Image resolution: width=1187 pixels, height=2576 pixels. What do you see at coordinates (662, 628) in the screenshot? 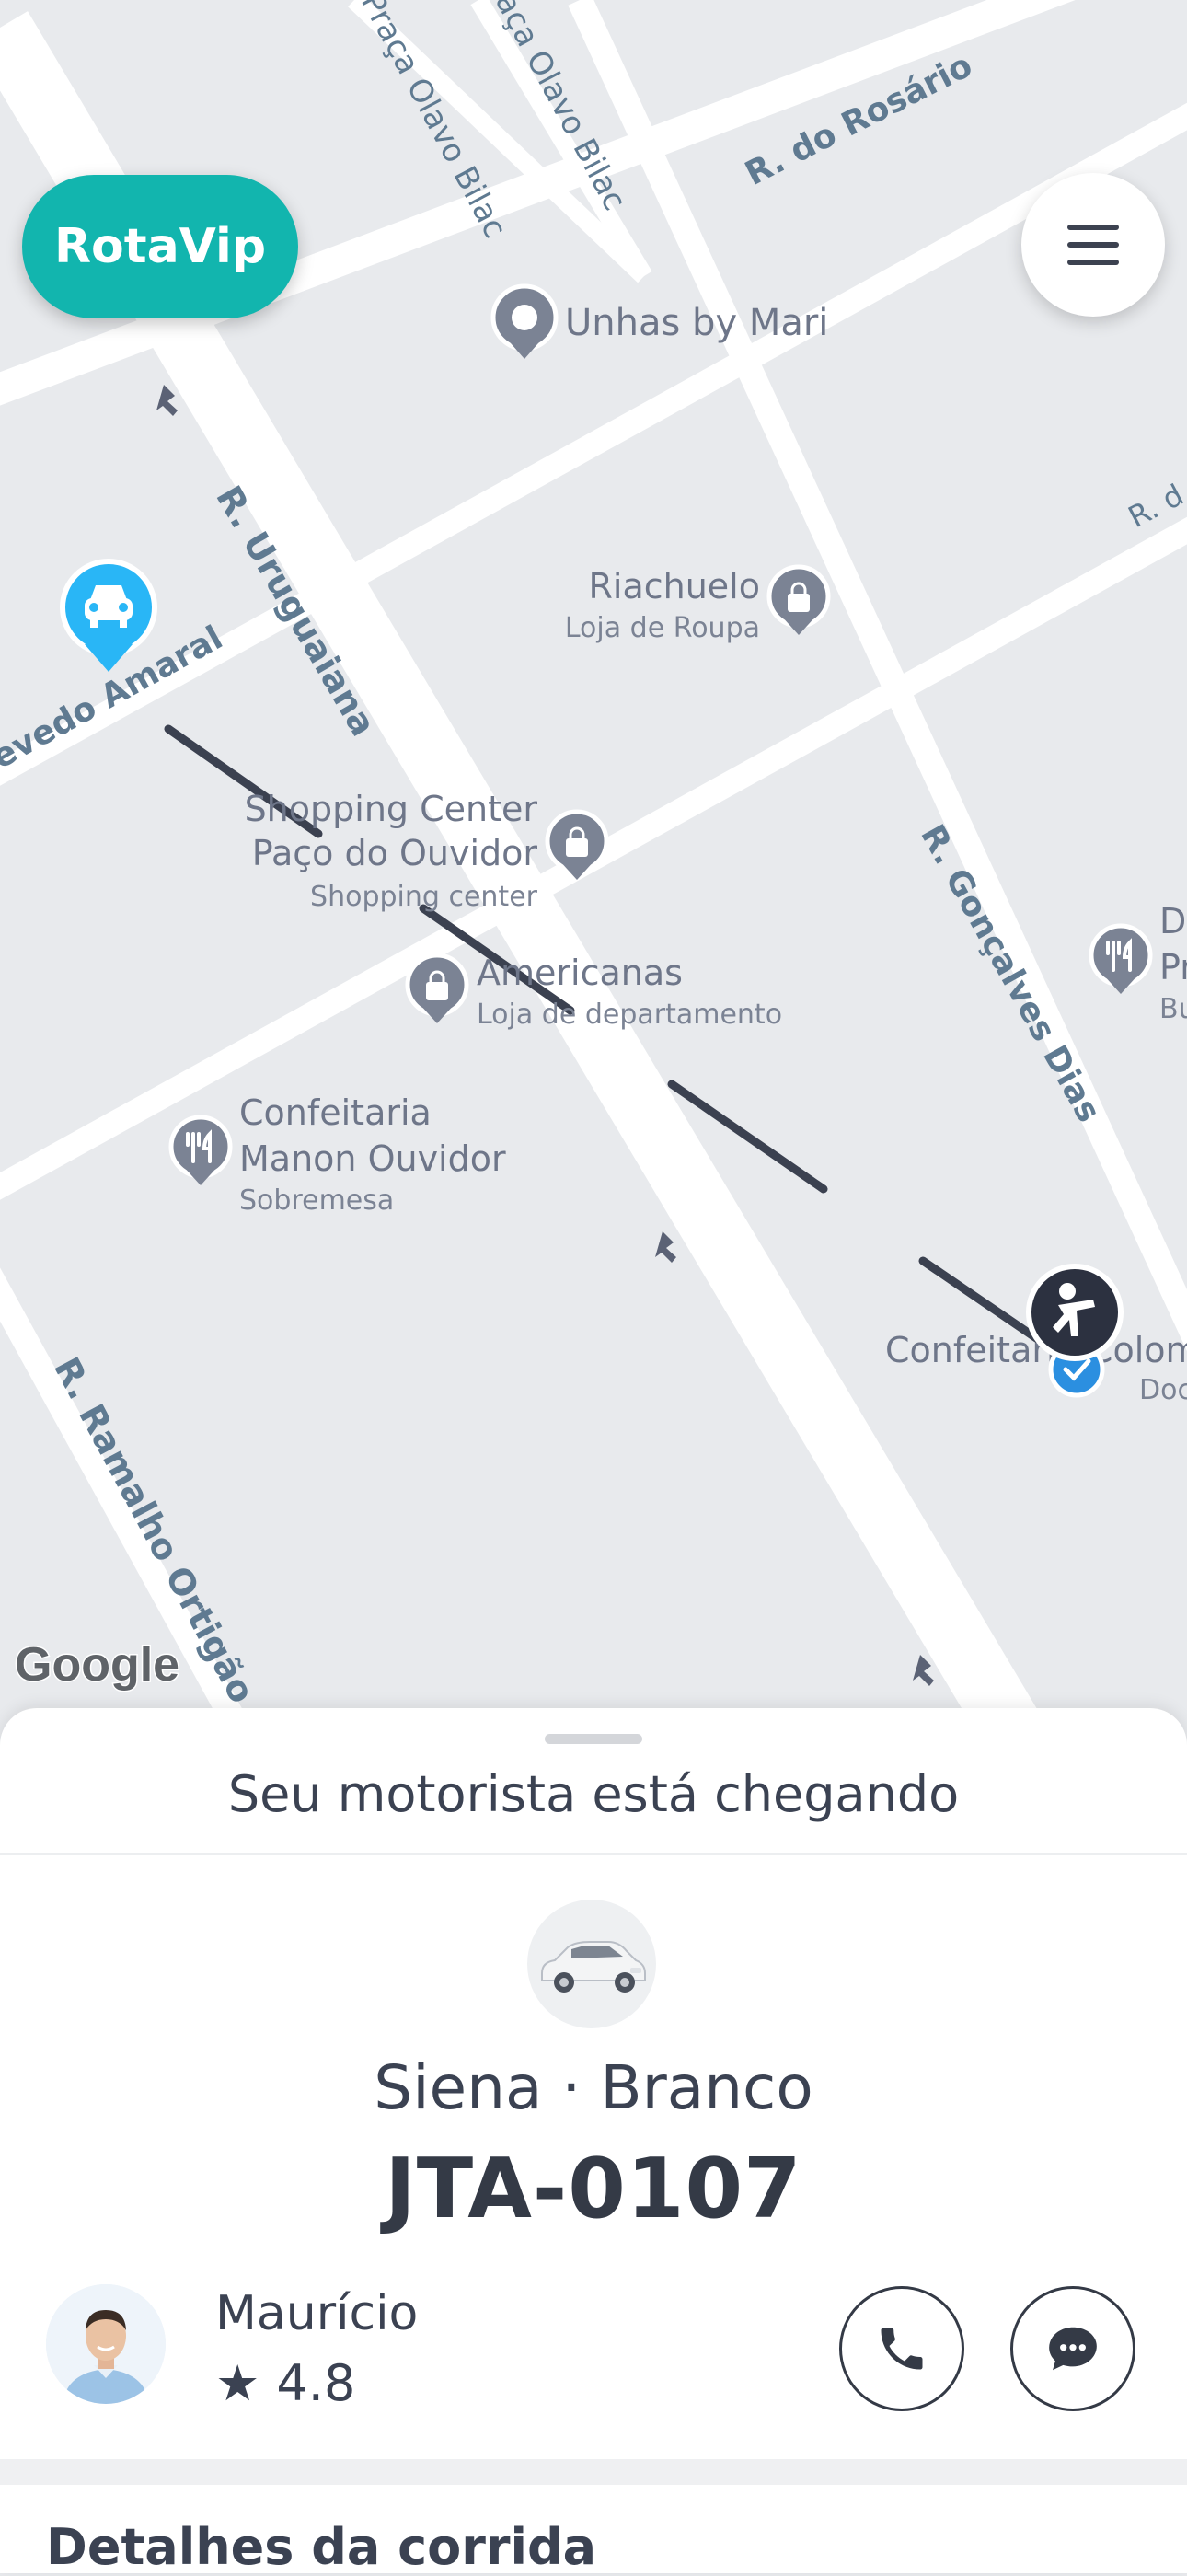
I see `poi-category: Loja de Roupa` at bounding box center [662, 628].